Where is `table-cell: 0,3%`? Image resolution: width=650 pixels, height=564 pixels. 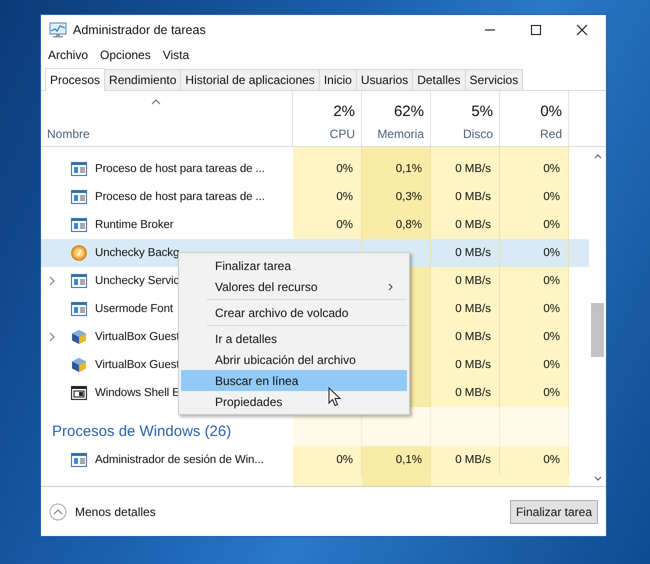 table-cell: 0,3% is located at coordinates (396, 197).